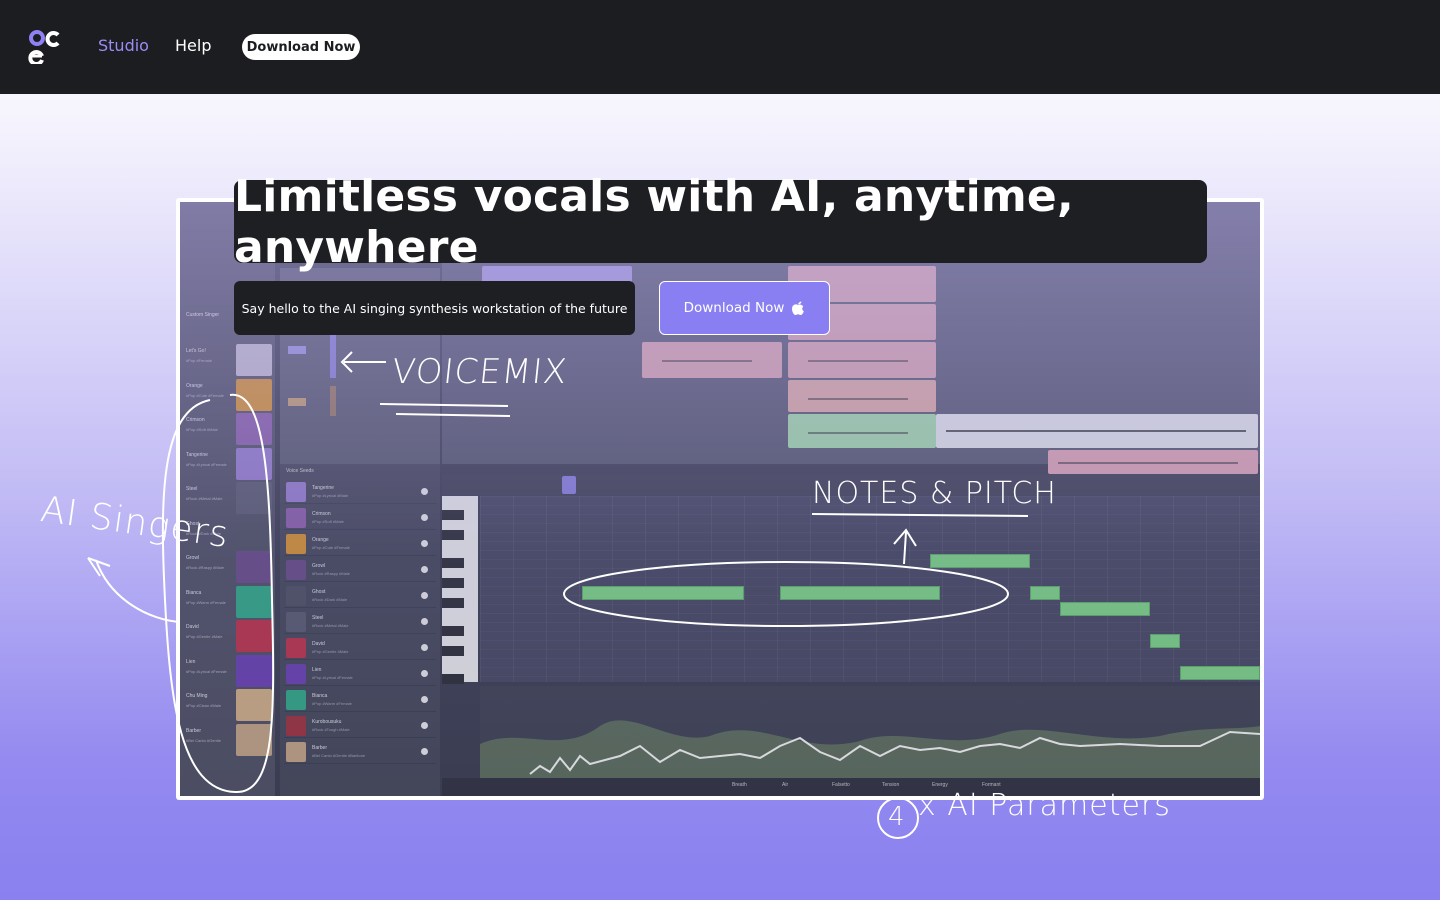 The width and height of the screenshot is (1440, 900). What do you see at coordinates (317, 670) in the screenshot?
I see `seed-name: Lien` at bounding box center [317, 670].